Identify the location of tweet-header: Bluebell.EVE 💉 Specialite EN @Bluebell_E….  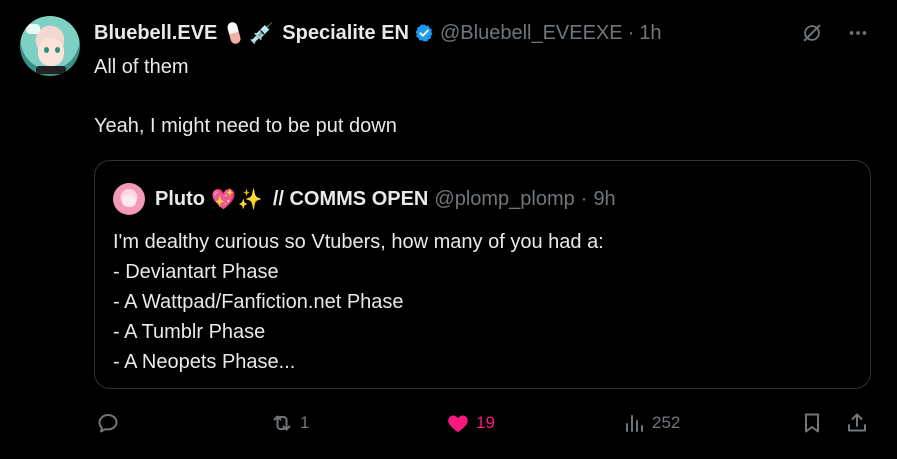
(378, 33).